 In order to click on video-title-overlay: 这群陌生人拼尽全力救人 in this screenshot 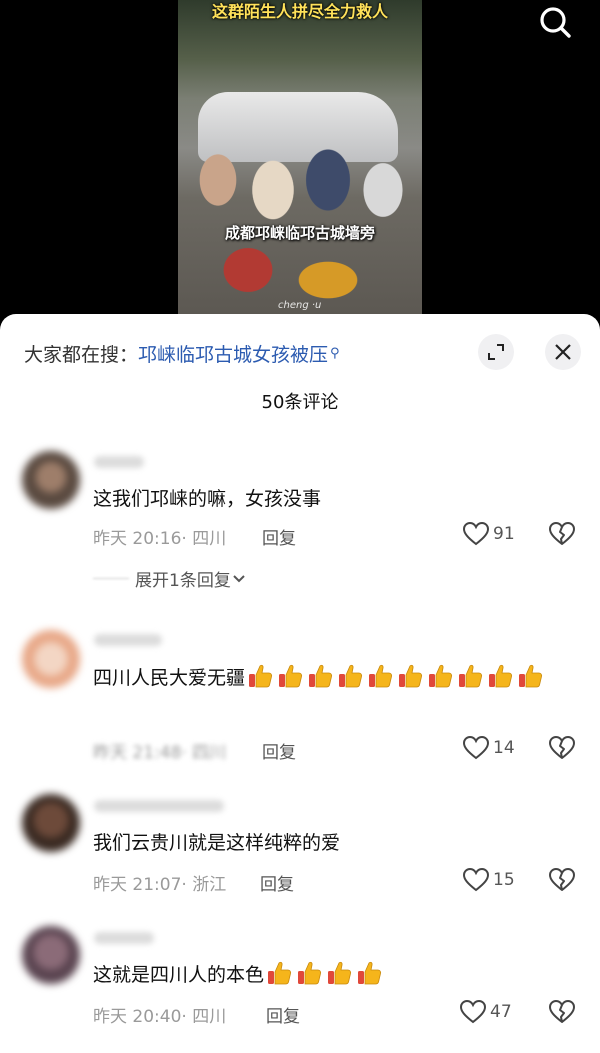, I will do `click(299, 11)`.